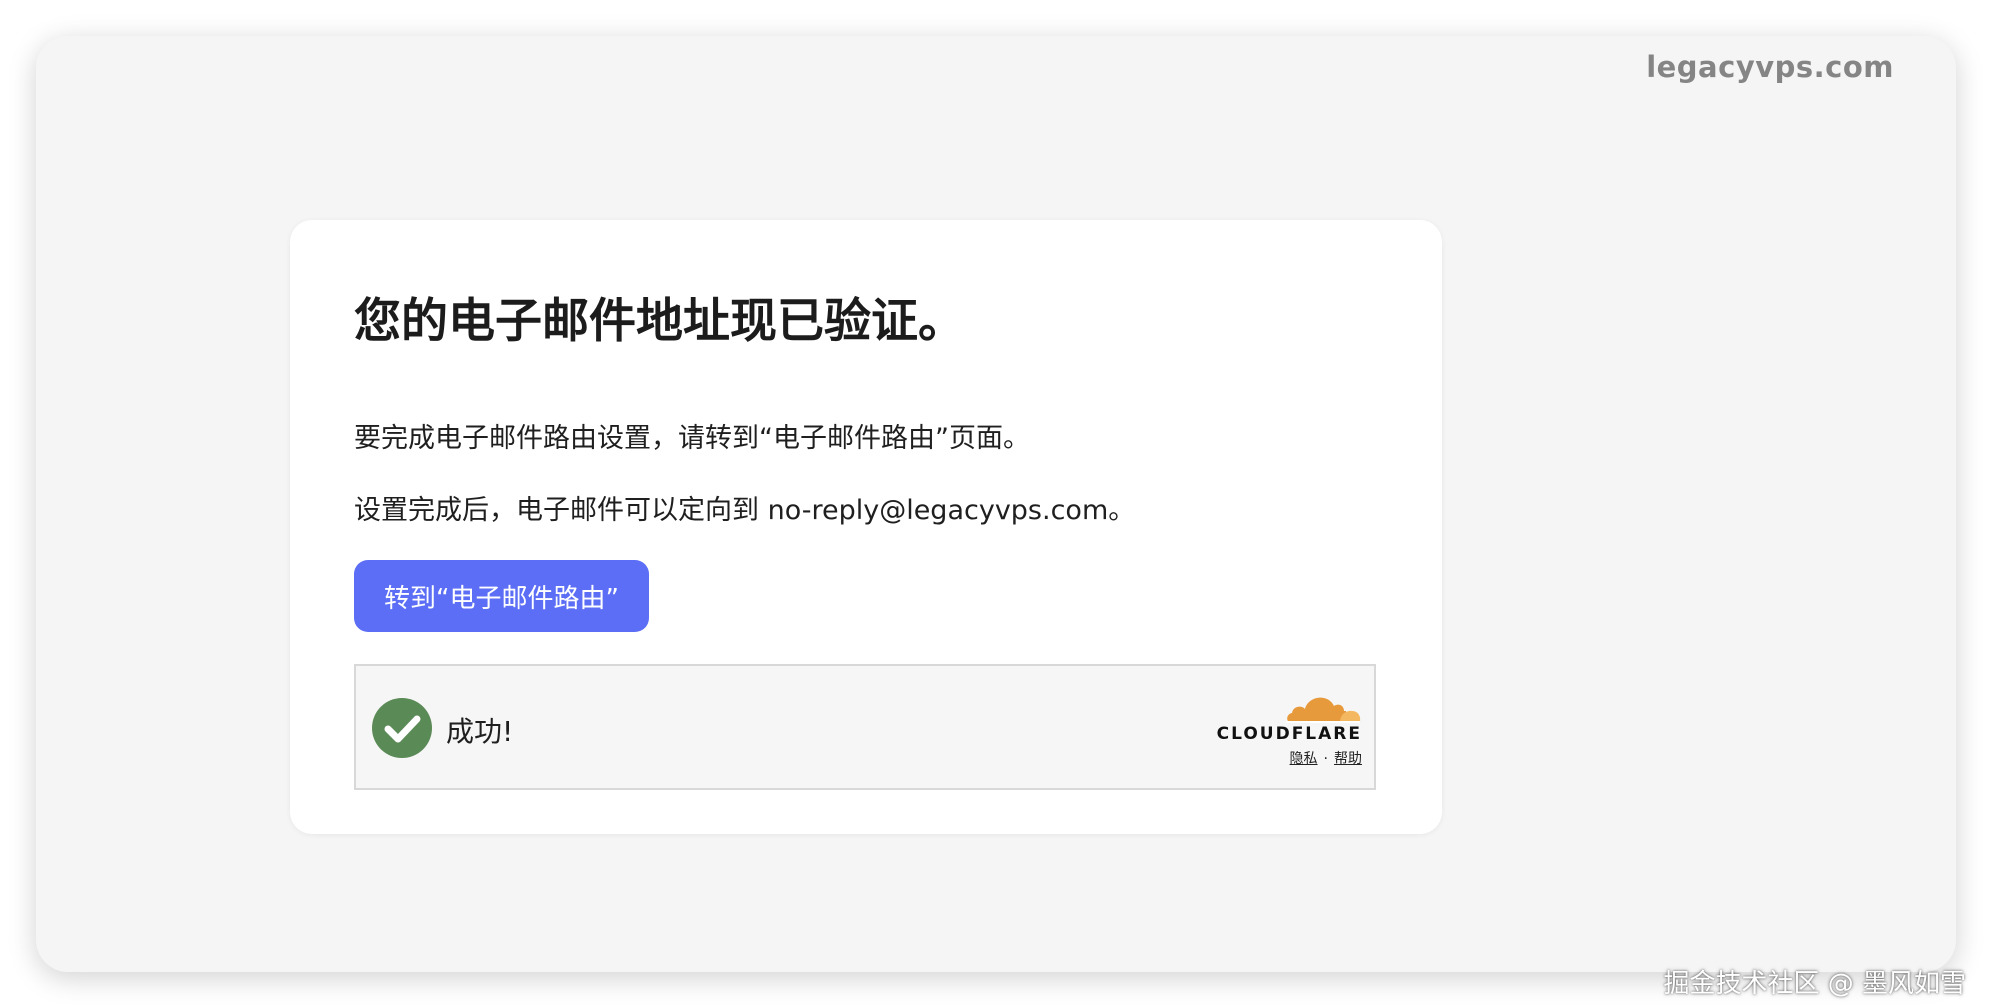 The height and width of the screenshot is (1008, 1992). I want to click on check-circle-icon, so click(402, 728).